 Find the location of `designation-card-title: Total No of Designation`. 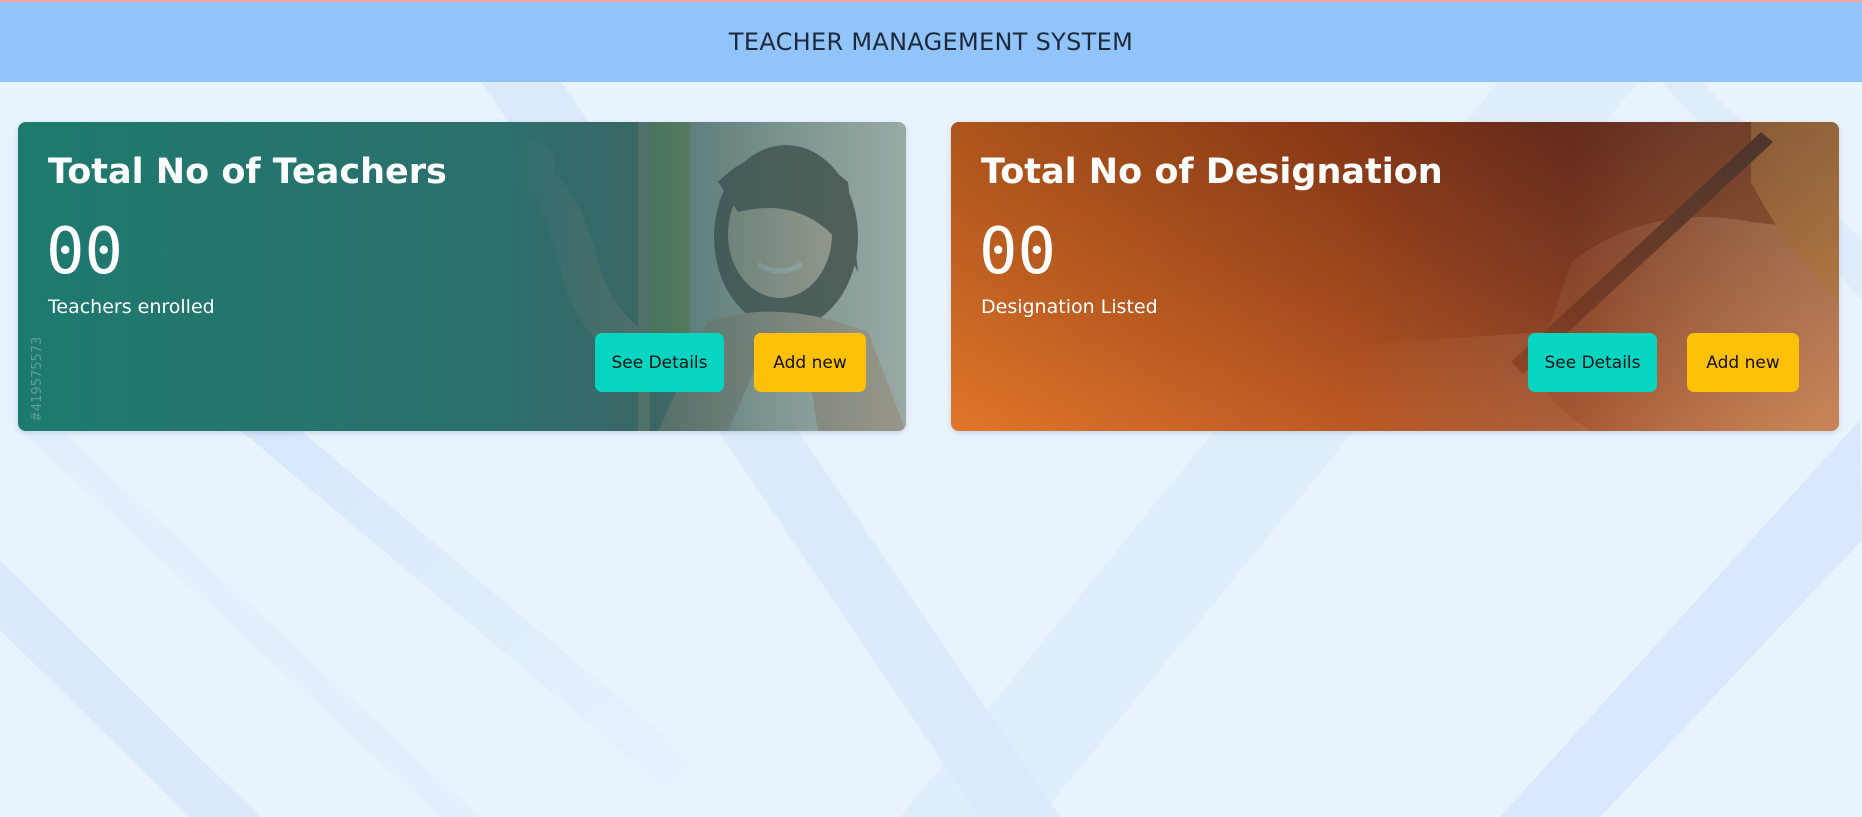

designation-card-title: Total No of Designation is located at coordinates (1212, 172).